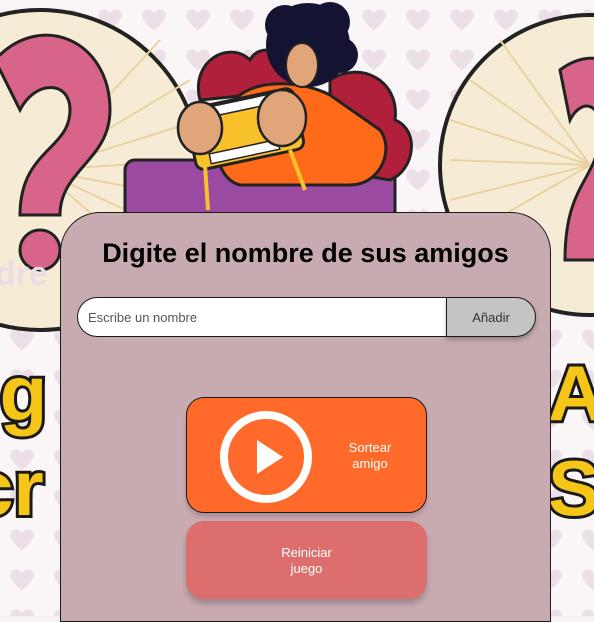 This screenshot has width=594, height=622. I want to click on draw-friend-button: Sortear amigo, so click(306, 455).